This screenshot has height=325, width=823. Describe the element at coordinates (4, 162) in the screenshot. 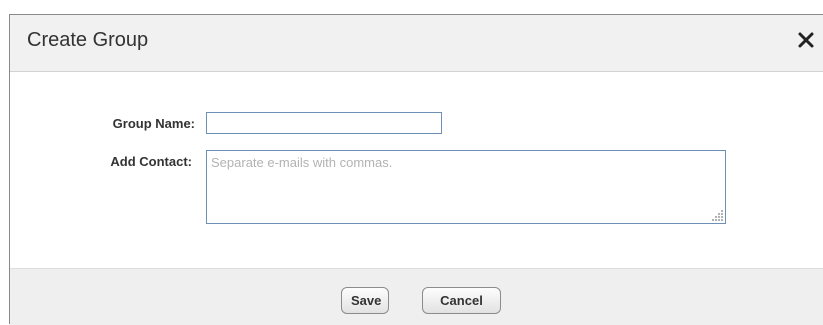

I see `page-margin-left` at that location.